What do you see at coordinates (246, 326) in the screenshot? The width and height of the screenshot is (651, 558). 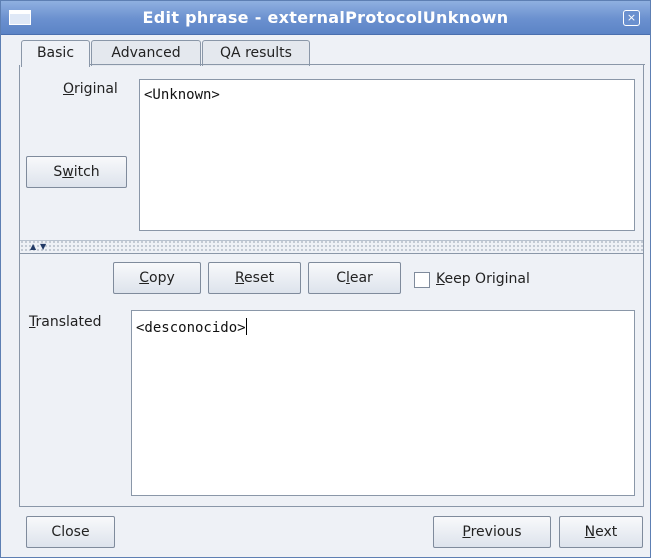 I see `text-caret` at bounding box center [246, 326].